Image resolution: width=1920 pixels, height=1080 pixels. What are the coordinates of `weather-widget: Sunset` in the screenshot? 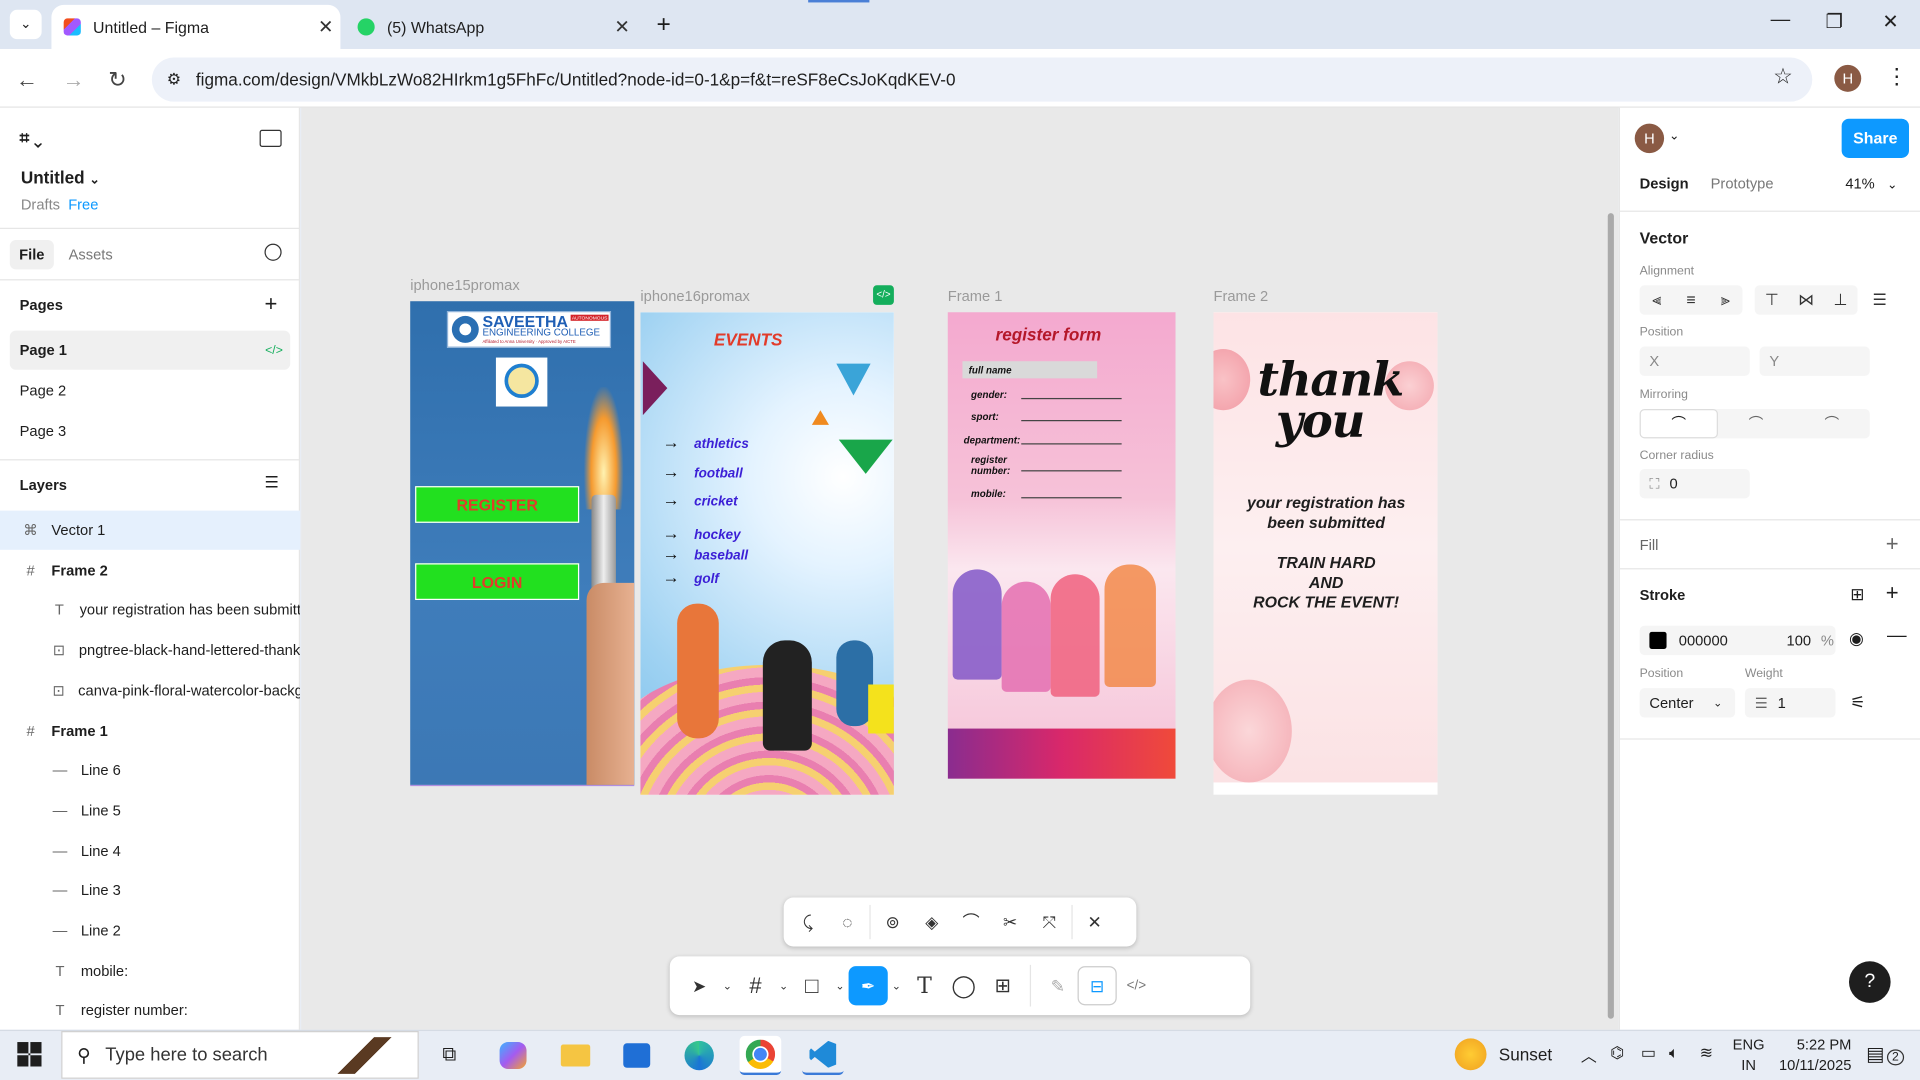 It's located at (1503, 1054).